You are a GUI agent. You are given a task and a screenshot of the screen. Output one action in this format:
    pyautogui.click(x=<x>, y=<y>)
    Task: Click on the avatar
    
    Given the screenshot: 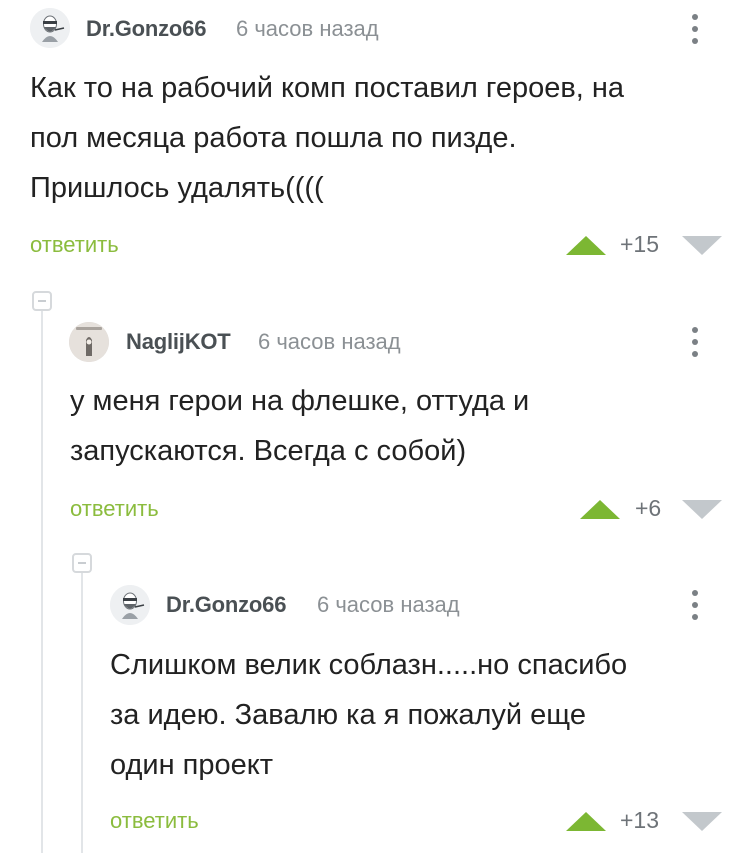 What is the action you would take?
    pyautogui.click(x=130, y=605)
    